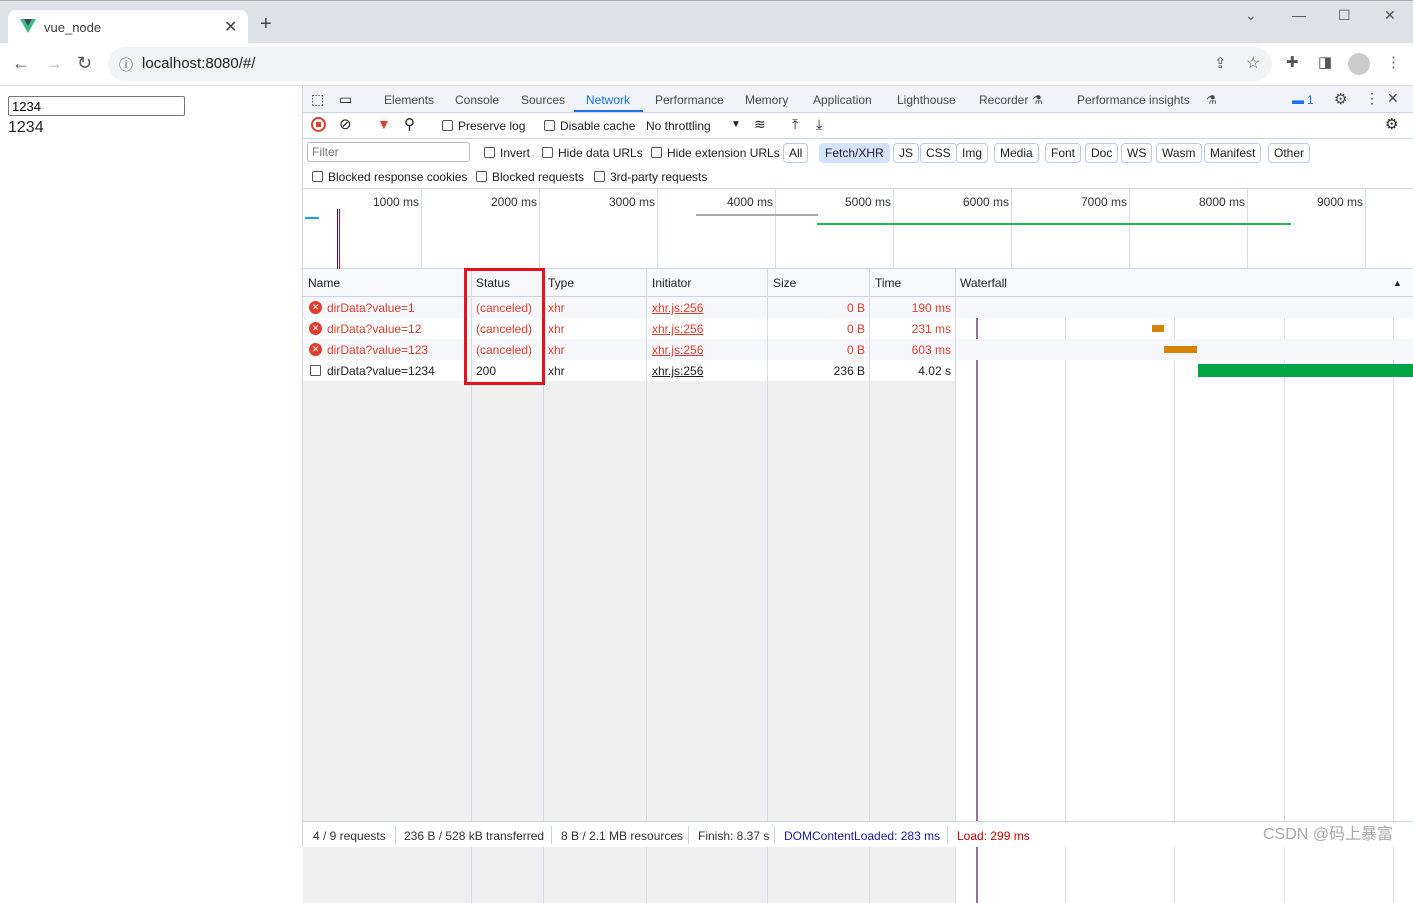 This screenshot has height=903, width=1413. I want to click on tab-application: Application, so click(842, 100).